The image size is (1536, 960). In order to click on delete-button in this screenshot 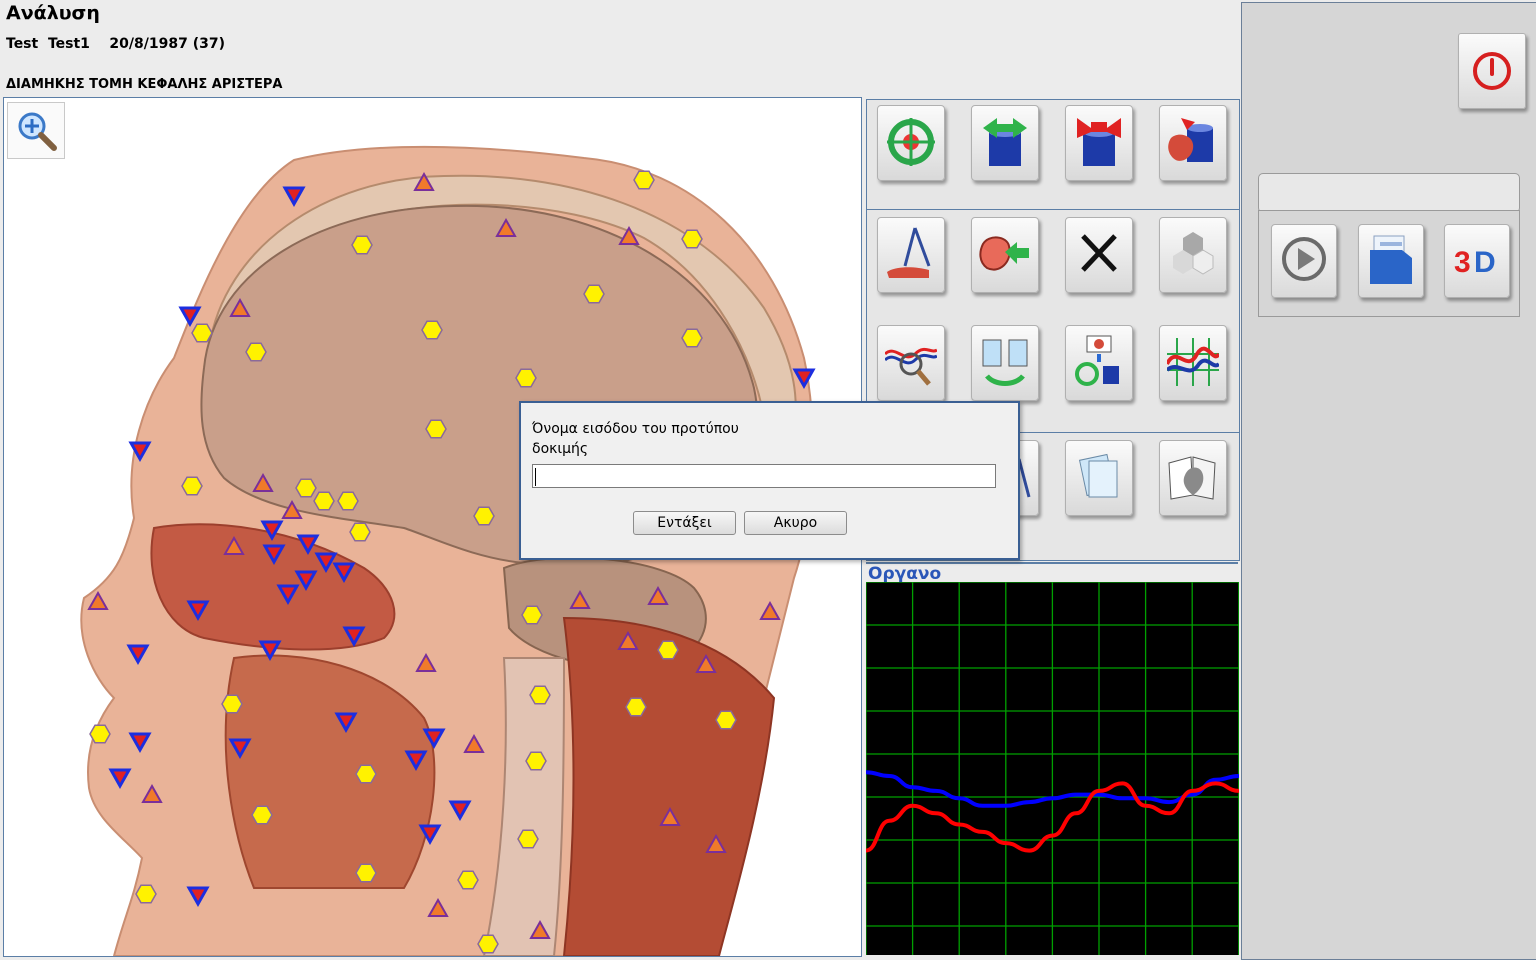, I will do `click(1099, 255)`.